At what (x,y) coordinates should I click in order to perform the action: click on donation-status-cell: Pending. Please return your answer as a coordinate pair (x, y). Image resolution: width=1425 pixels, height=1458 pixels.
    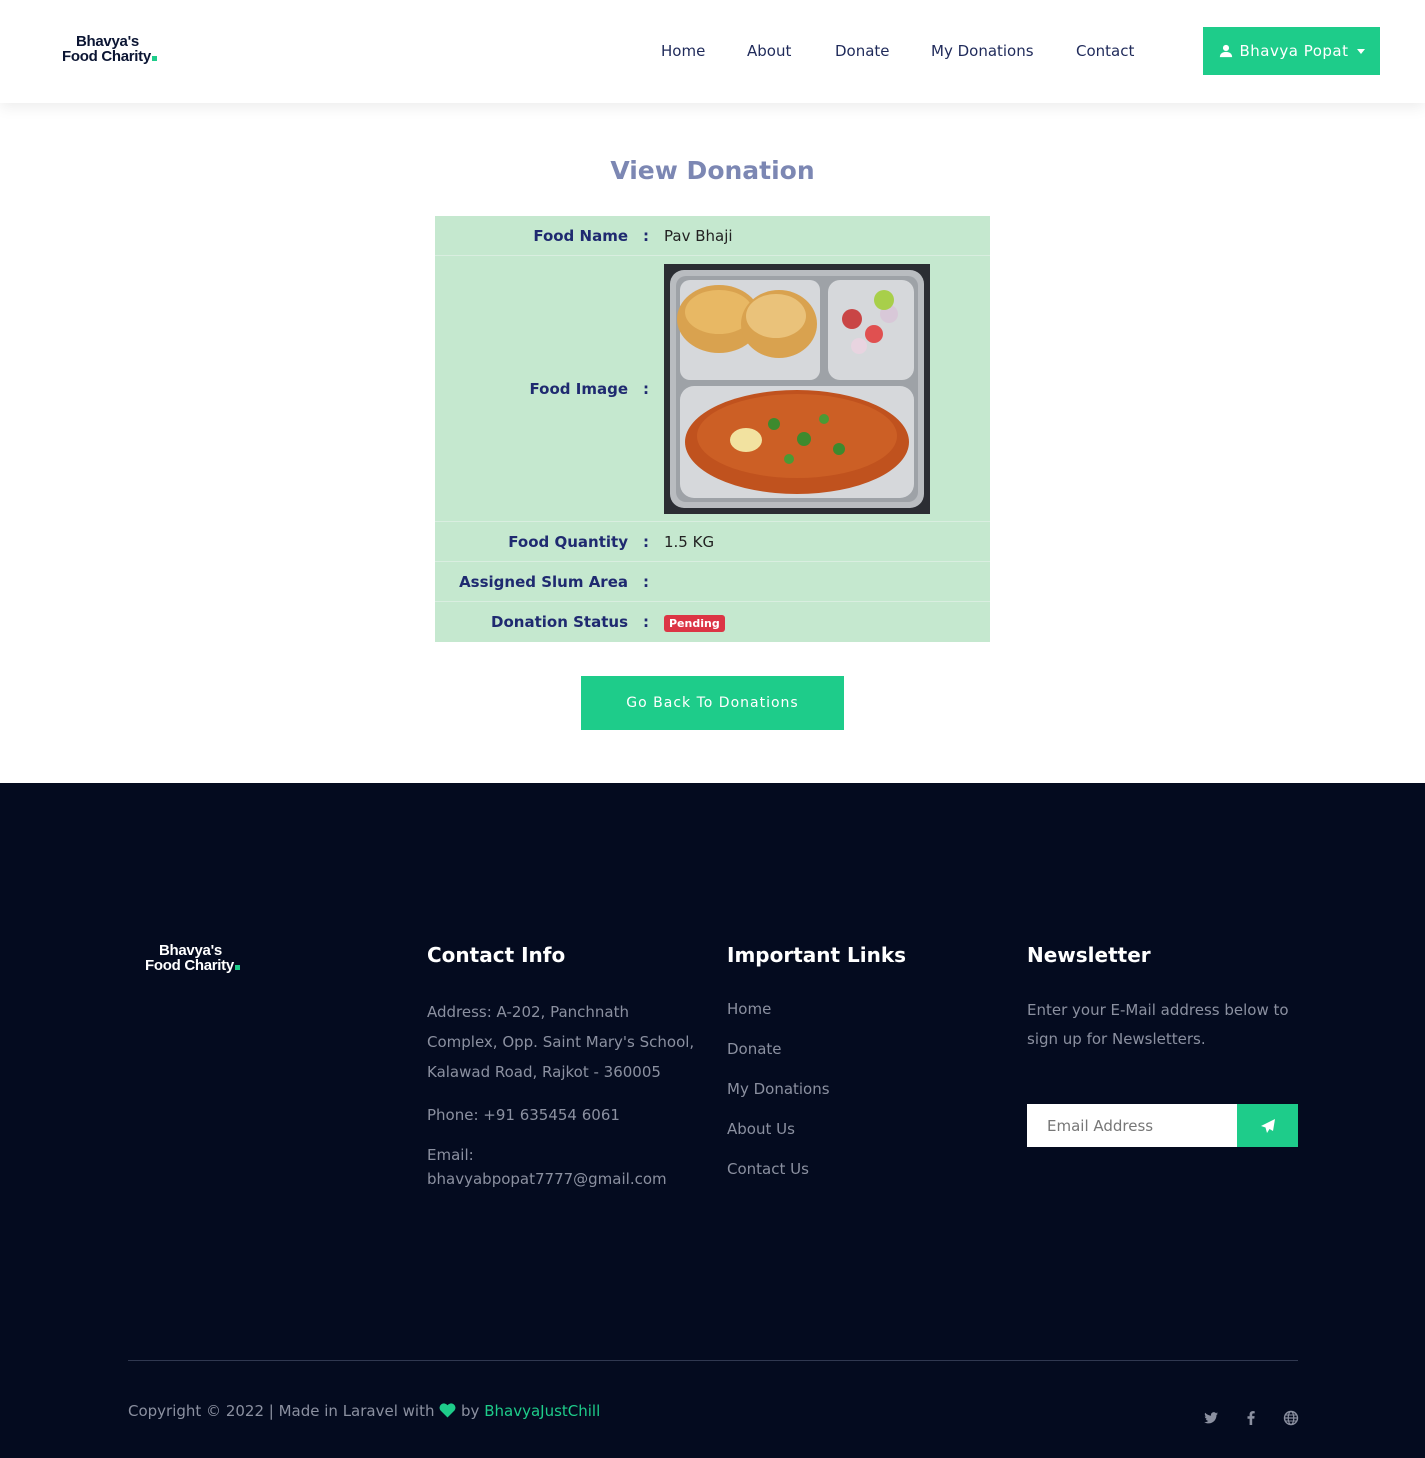
    Looking at the image, I should click on (827, 622).